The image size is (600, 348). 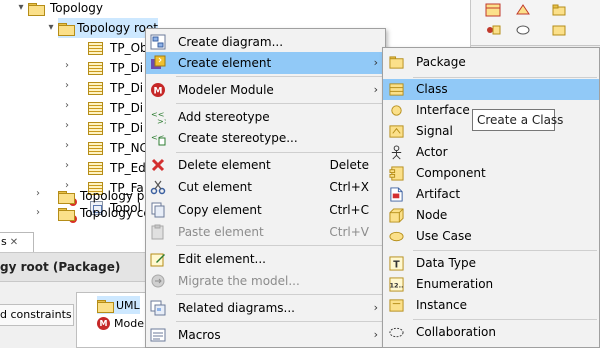 I want to click on enumeration-icon: 12.., so click(x=396, y=284).